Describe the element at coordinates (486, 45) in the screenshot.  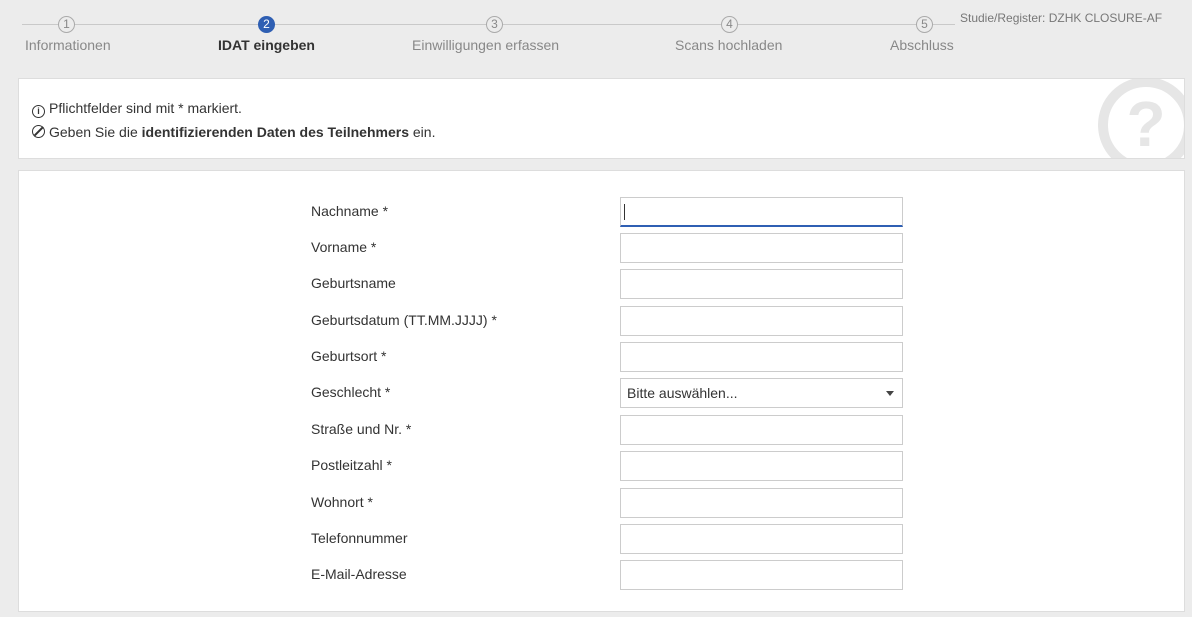
I see `step-3-label: Einwilligungen erfassen` at that location.